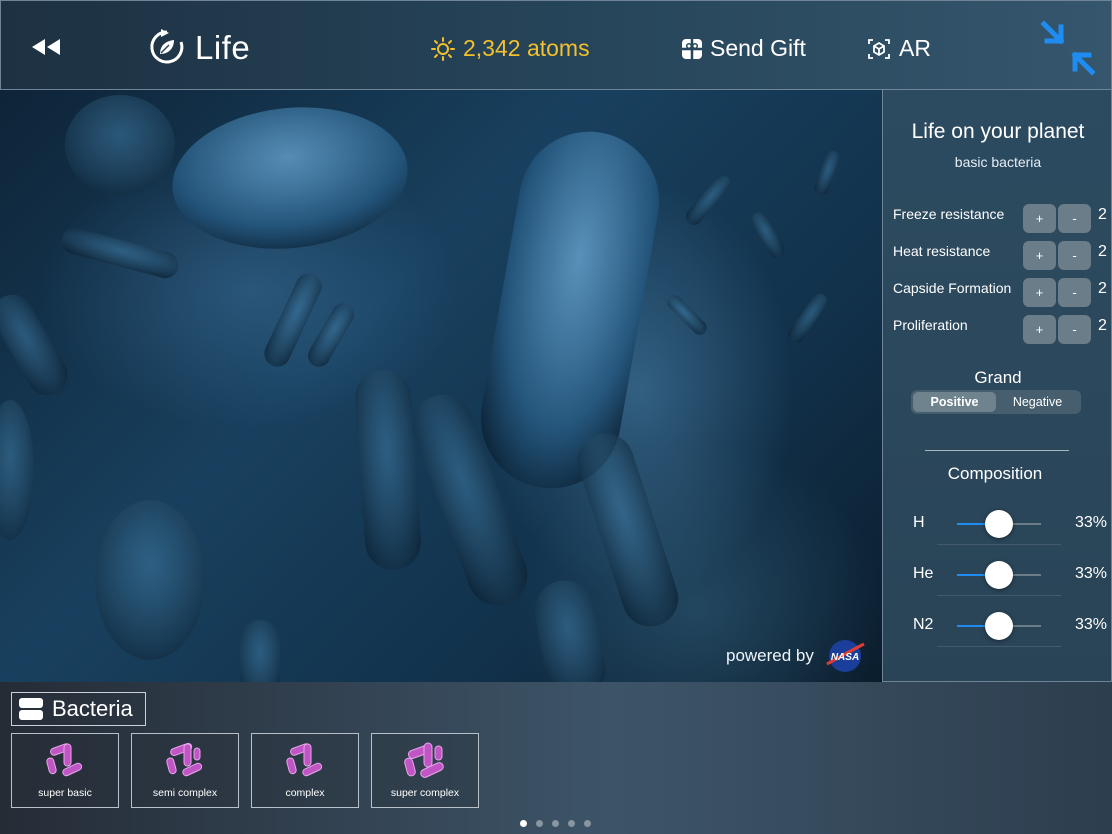 Image resolution: width=1112 pixels, height=834 pixels. I want to click on trait-proliferation: Proliferation + - 2, so click(1001, 327).